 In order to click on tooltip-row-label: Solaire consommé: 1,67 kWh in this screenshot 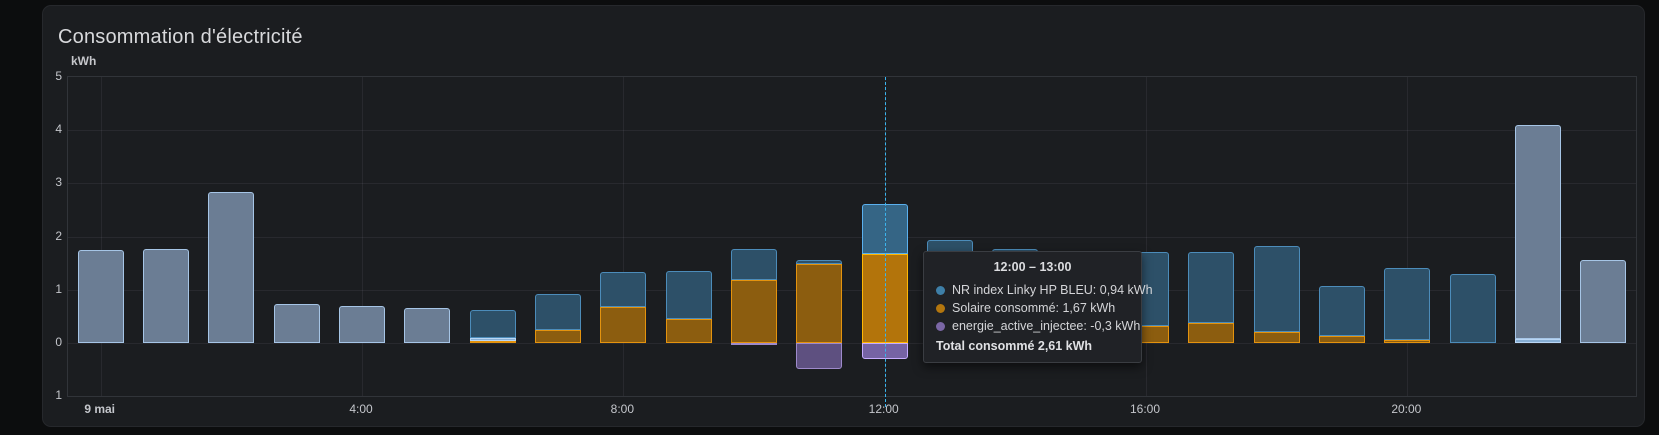, I will do `click(1034, 308)`.